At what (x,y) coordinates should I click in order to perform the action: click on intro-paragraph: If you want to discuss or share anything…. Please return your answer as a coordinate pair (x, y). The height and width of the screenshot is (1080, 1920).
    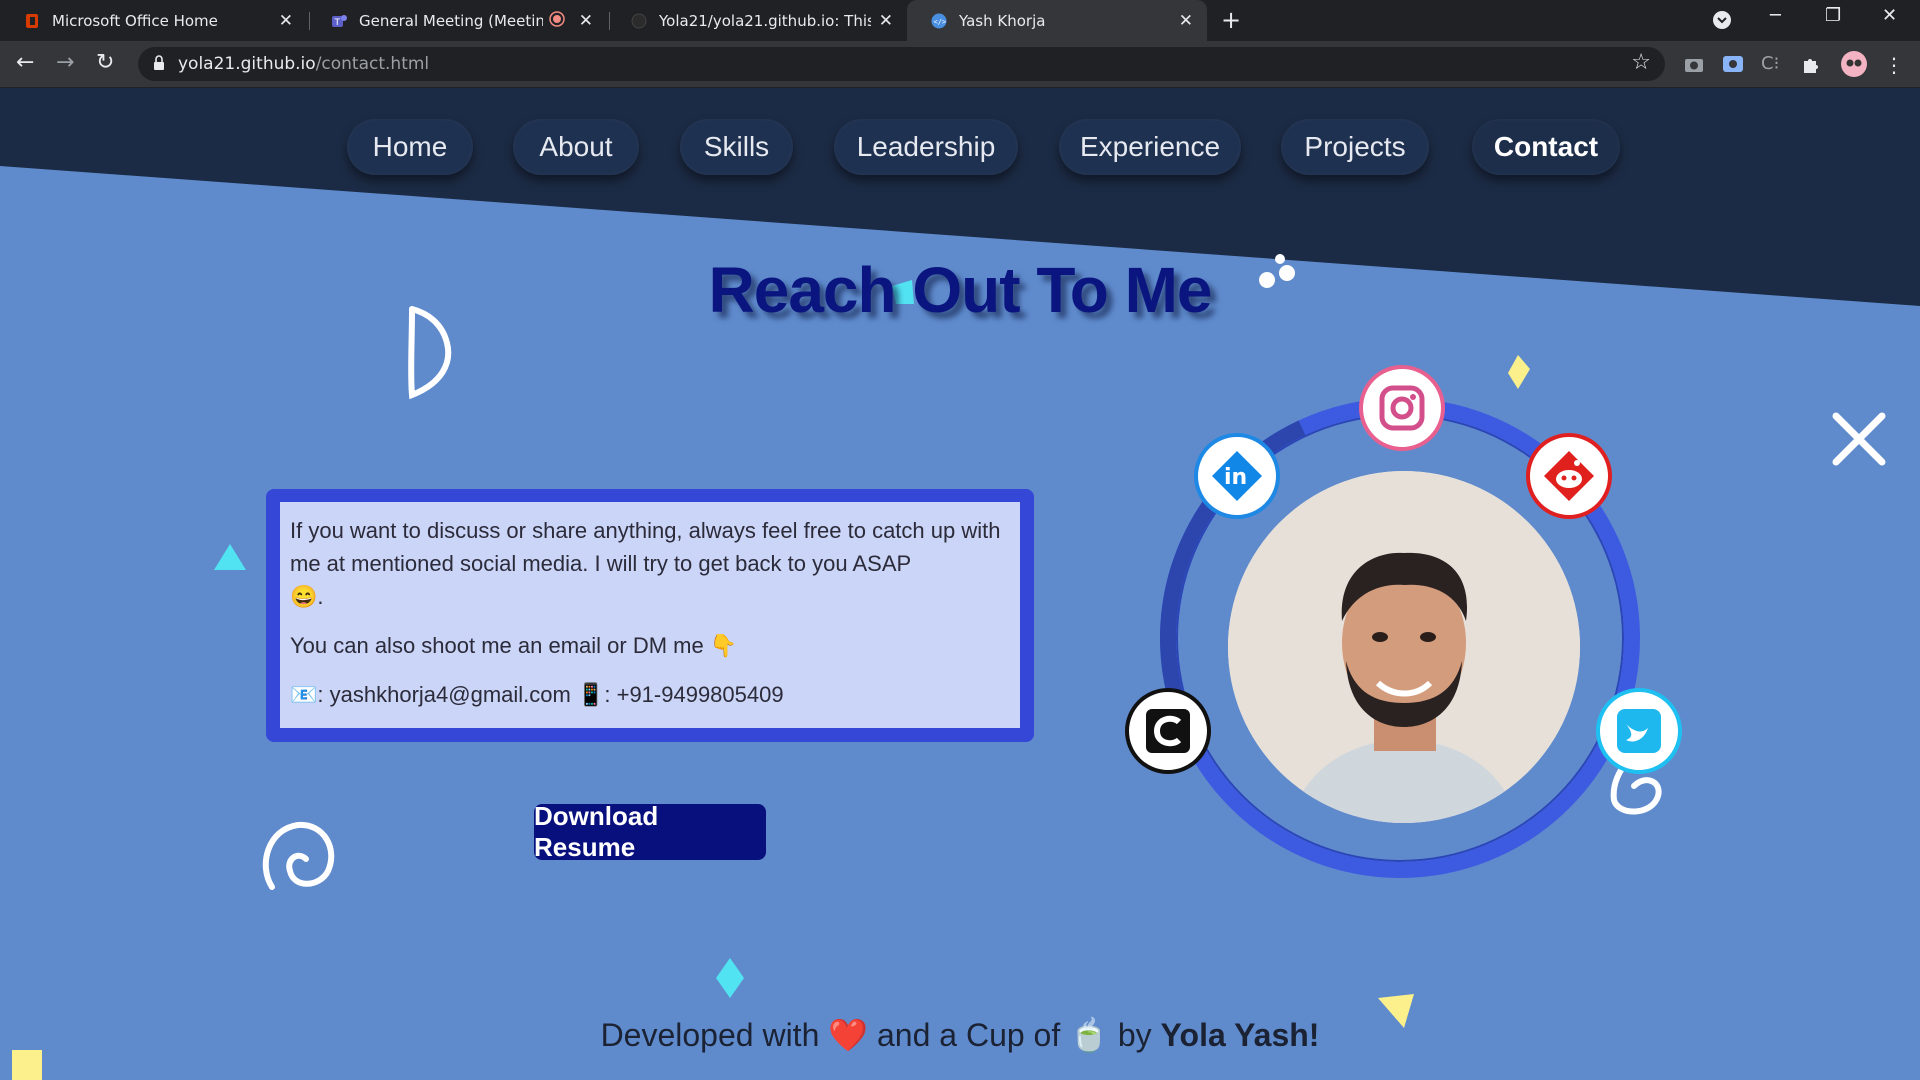
    Looking at the image, I should click on (645, 563).